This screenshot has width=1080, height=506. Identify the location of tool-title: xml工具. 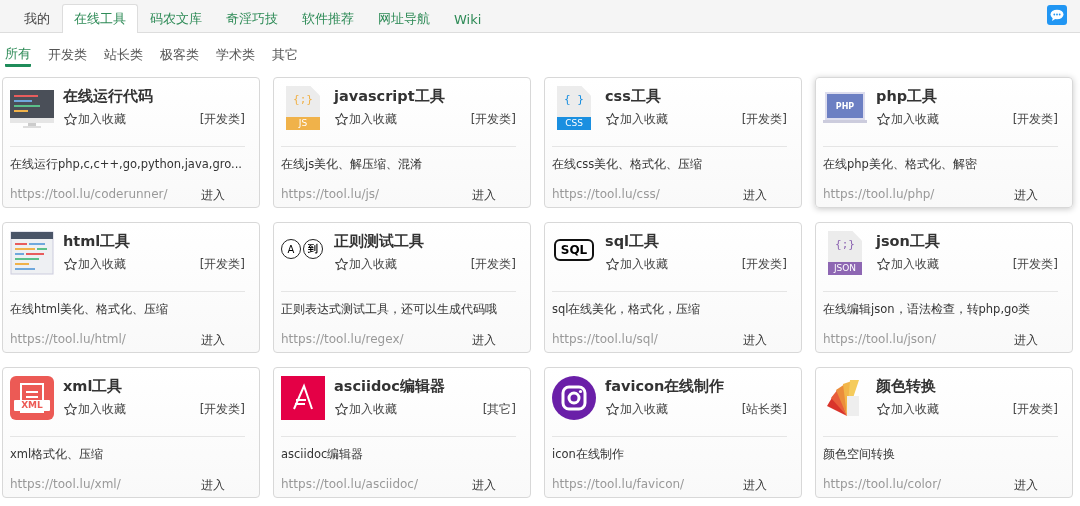
(154, 386).